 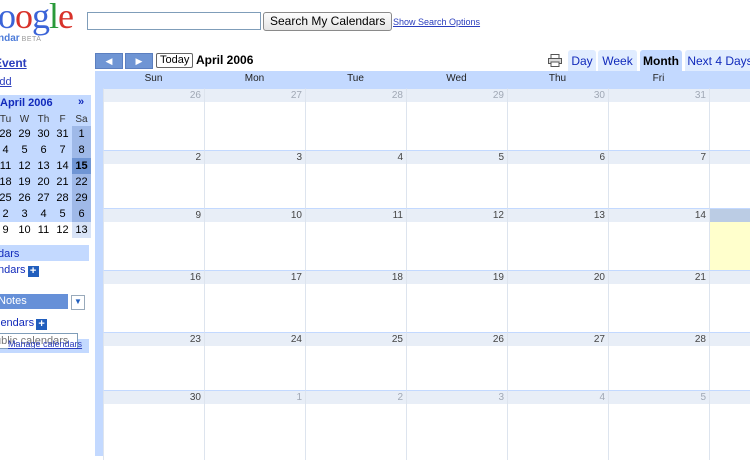 I want to click on day-number: 7, so click(x=703, y=157).